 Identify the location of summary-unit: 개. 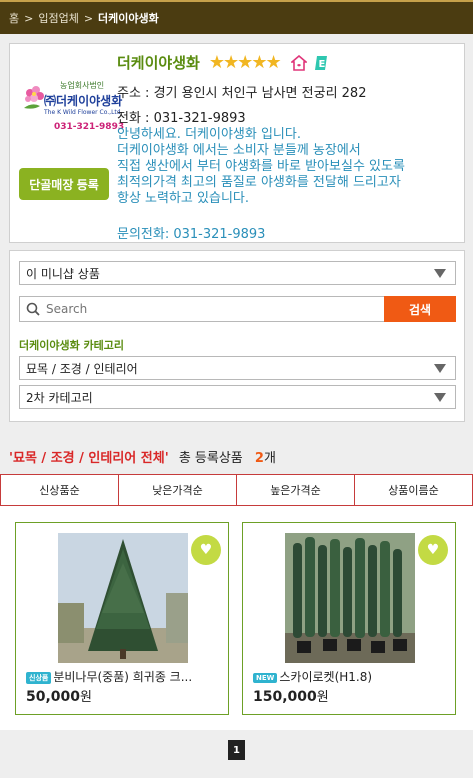
(269, 458).